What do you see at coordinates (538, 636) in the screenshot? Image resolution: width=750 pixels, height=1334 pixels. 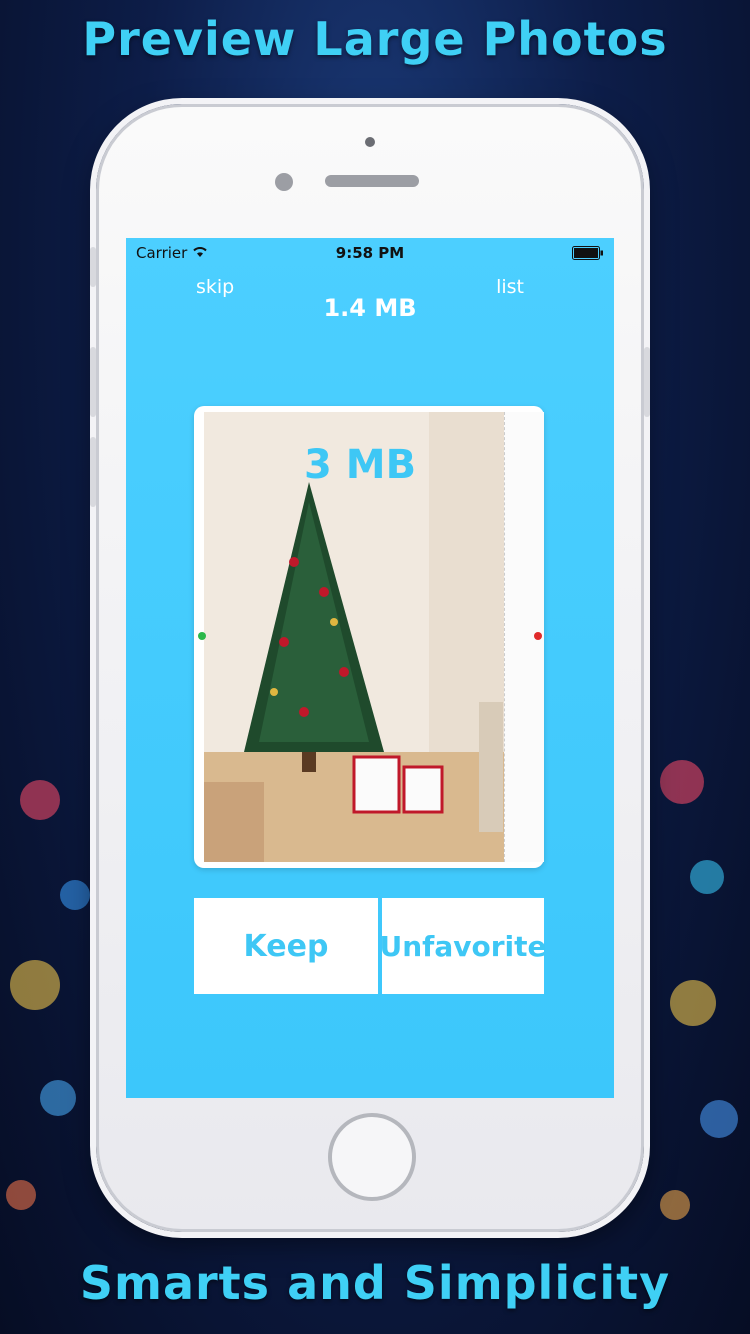 I see `right-indicator-dot` at bounding box center [538, 636].